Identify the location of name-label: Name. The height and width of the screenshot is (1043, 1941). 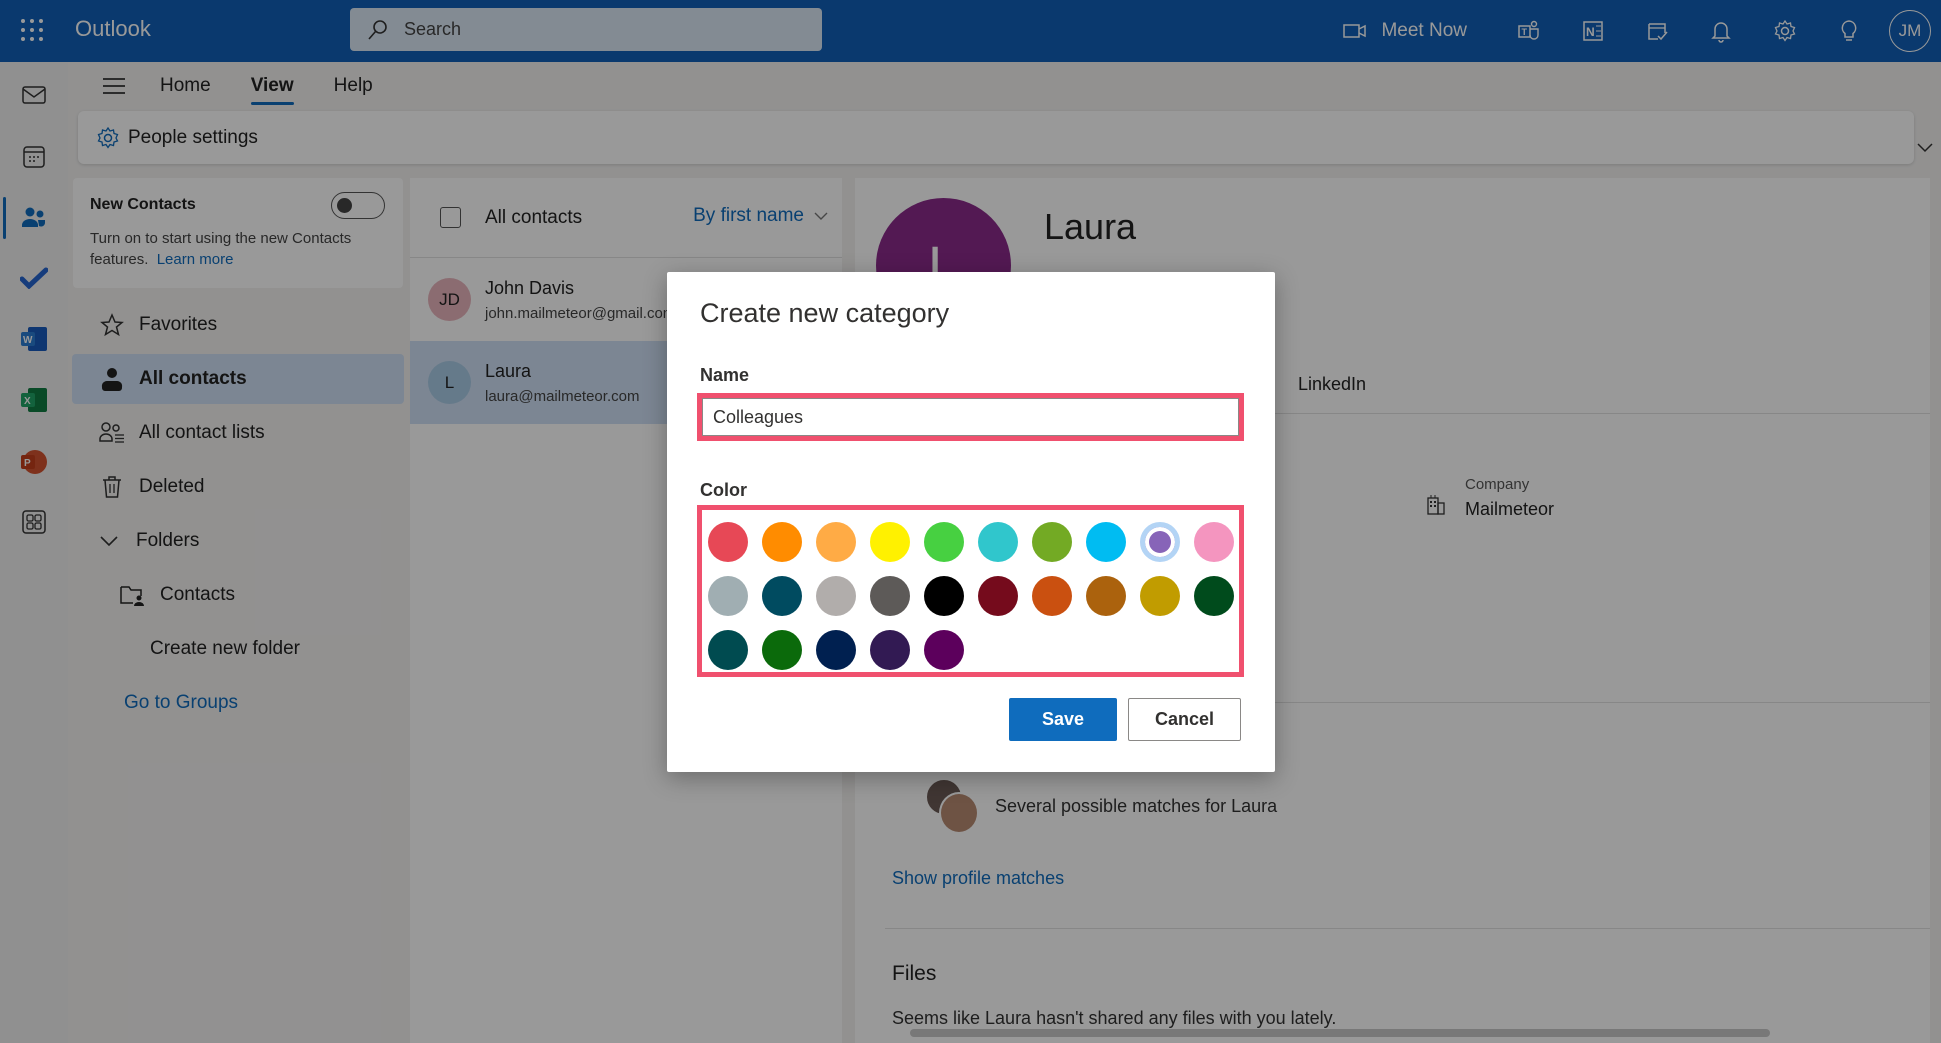
(725, 375).